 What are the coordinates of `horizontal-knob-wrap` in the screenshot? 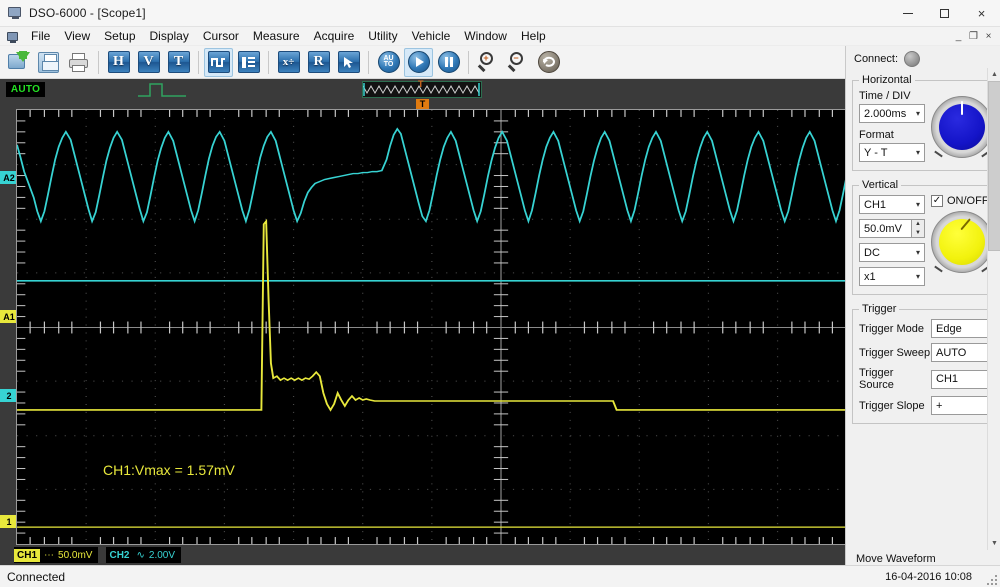 It's located at (962, 126).